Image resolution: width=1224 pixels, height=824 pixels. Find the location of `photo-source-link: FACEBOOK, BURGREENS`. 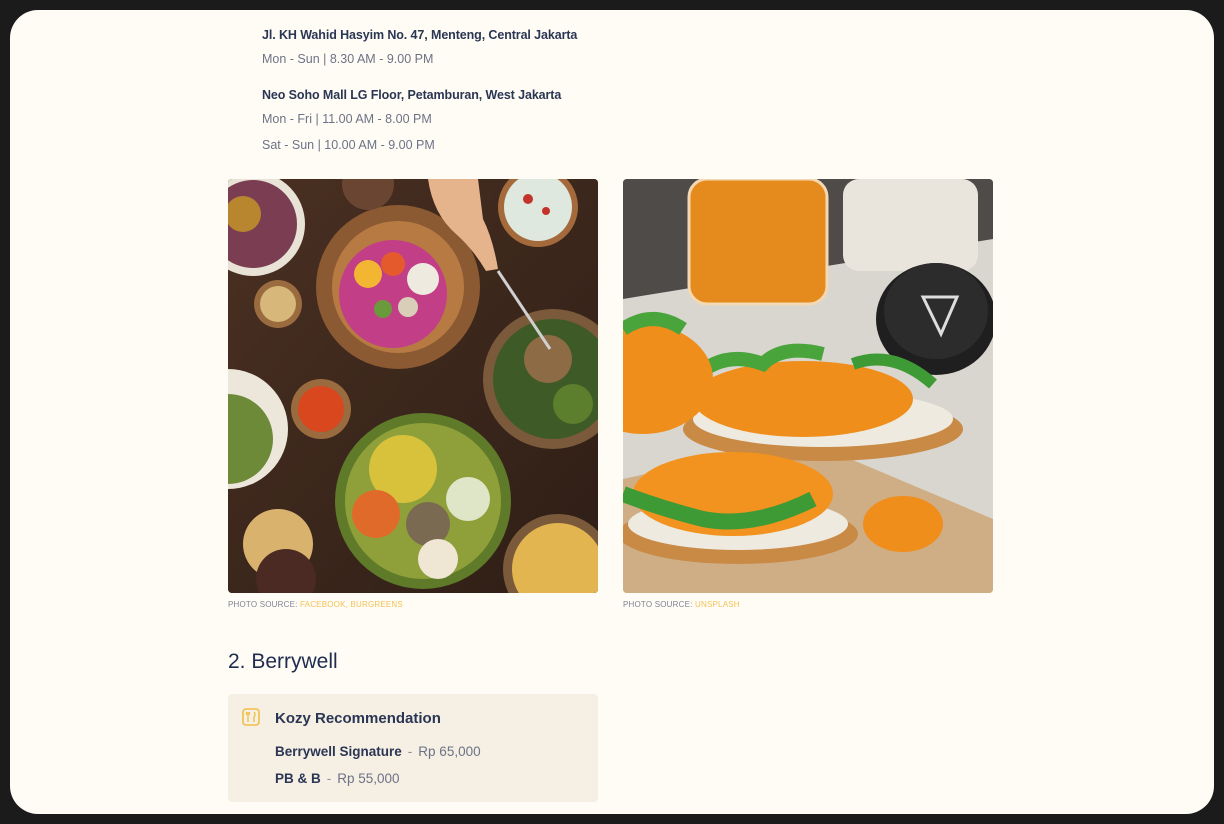

photo-source-link: FACEBOOK, BURGREENS is located at coordinates (351, 604).